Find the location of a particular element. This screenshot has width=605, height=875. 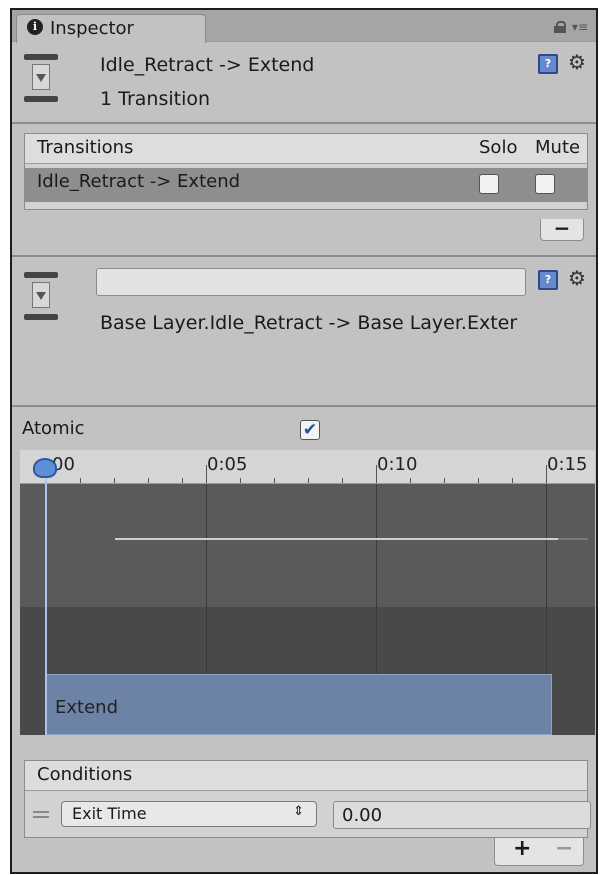

tab-bar: i Inspector ▾≡ is located at coordinates (304, 26).